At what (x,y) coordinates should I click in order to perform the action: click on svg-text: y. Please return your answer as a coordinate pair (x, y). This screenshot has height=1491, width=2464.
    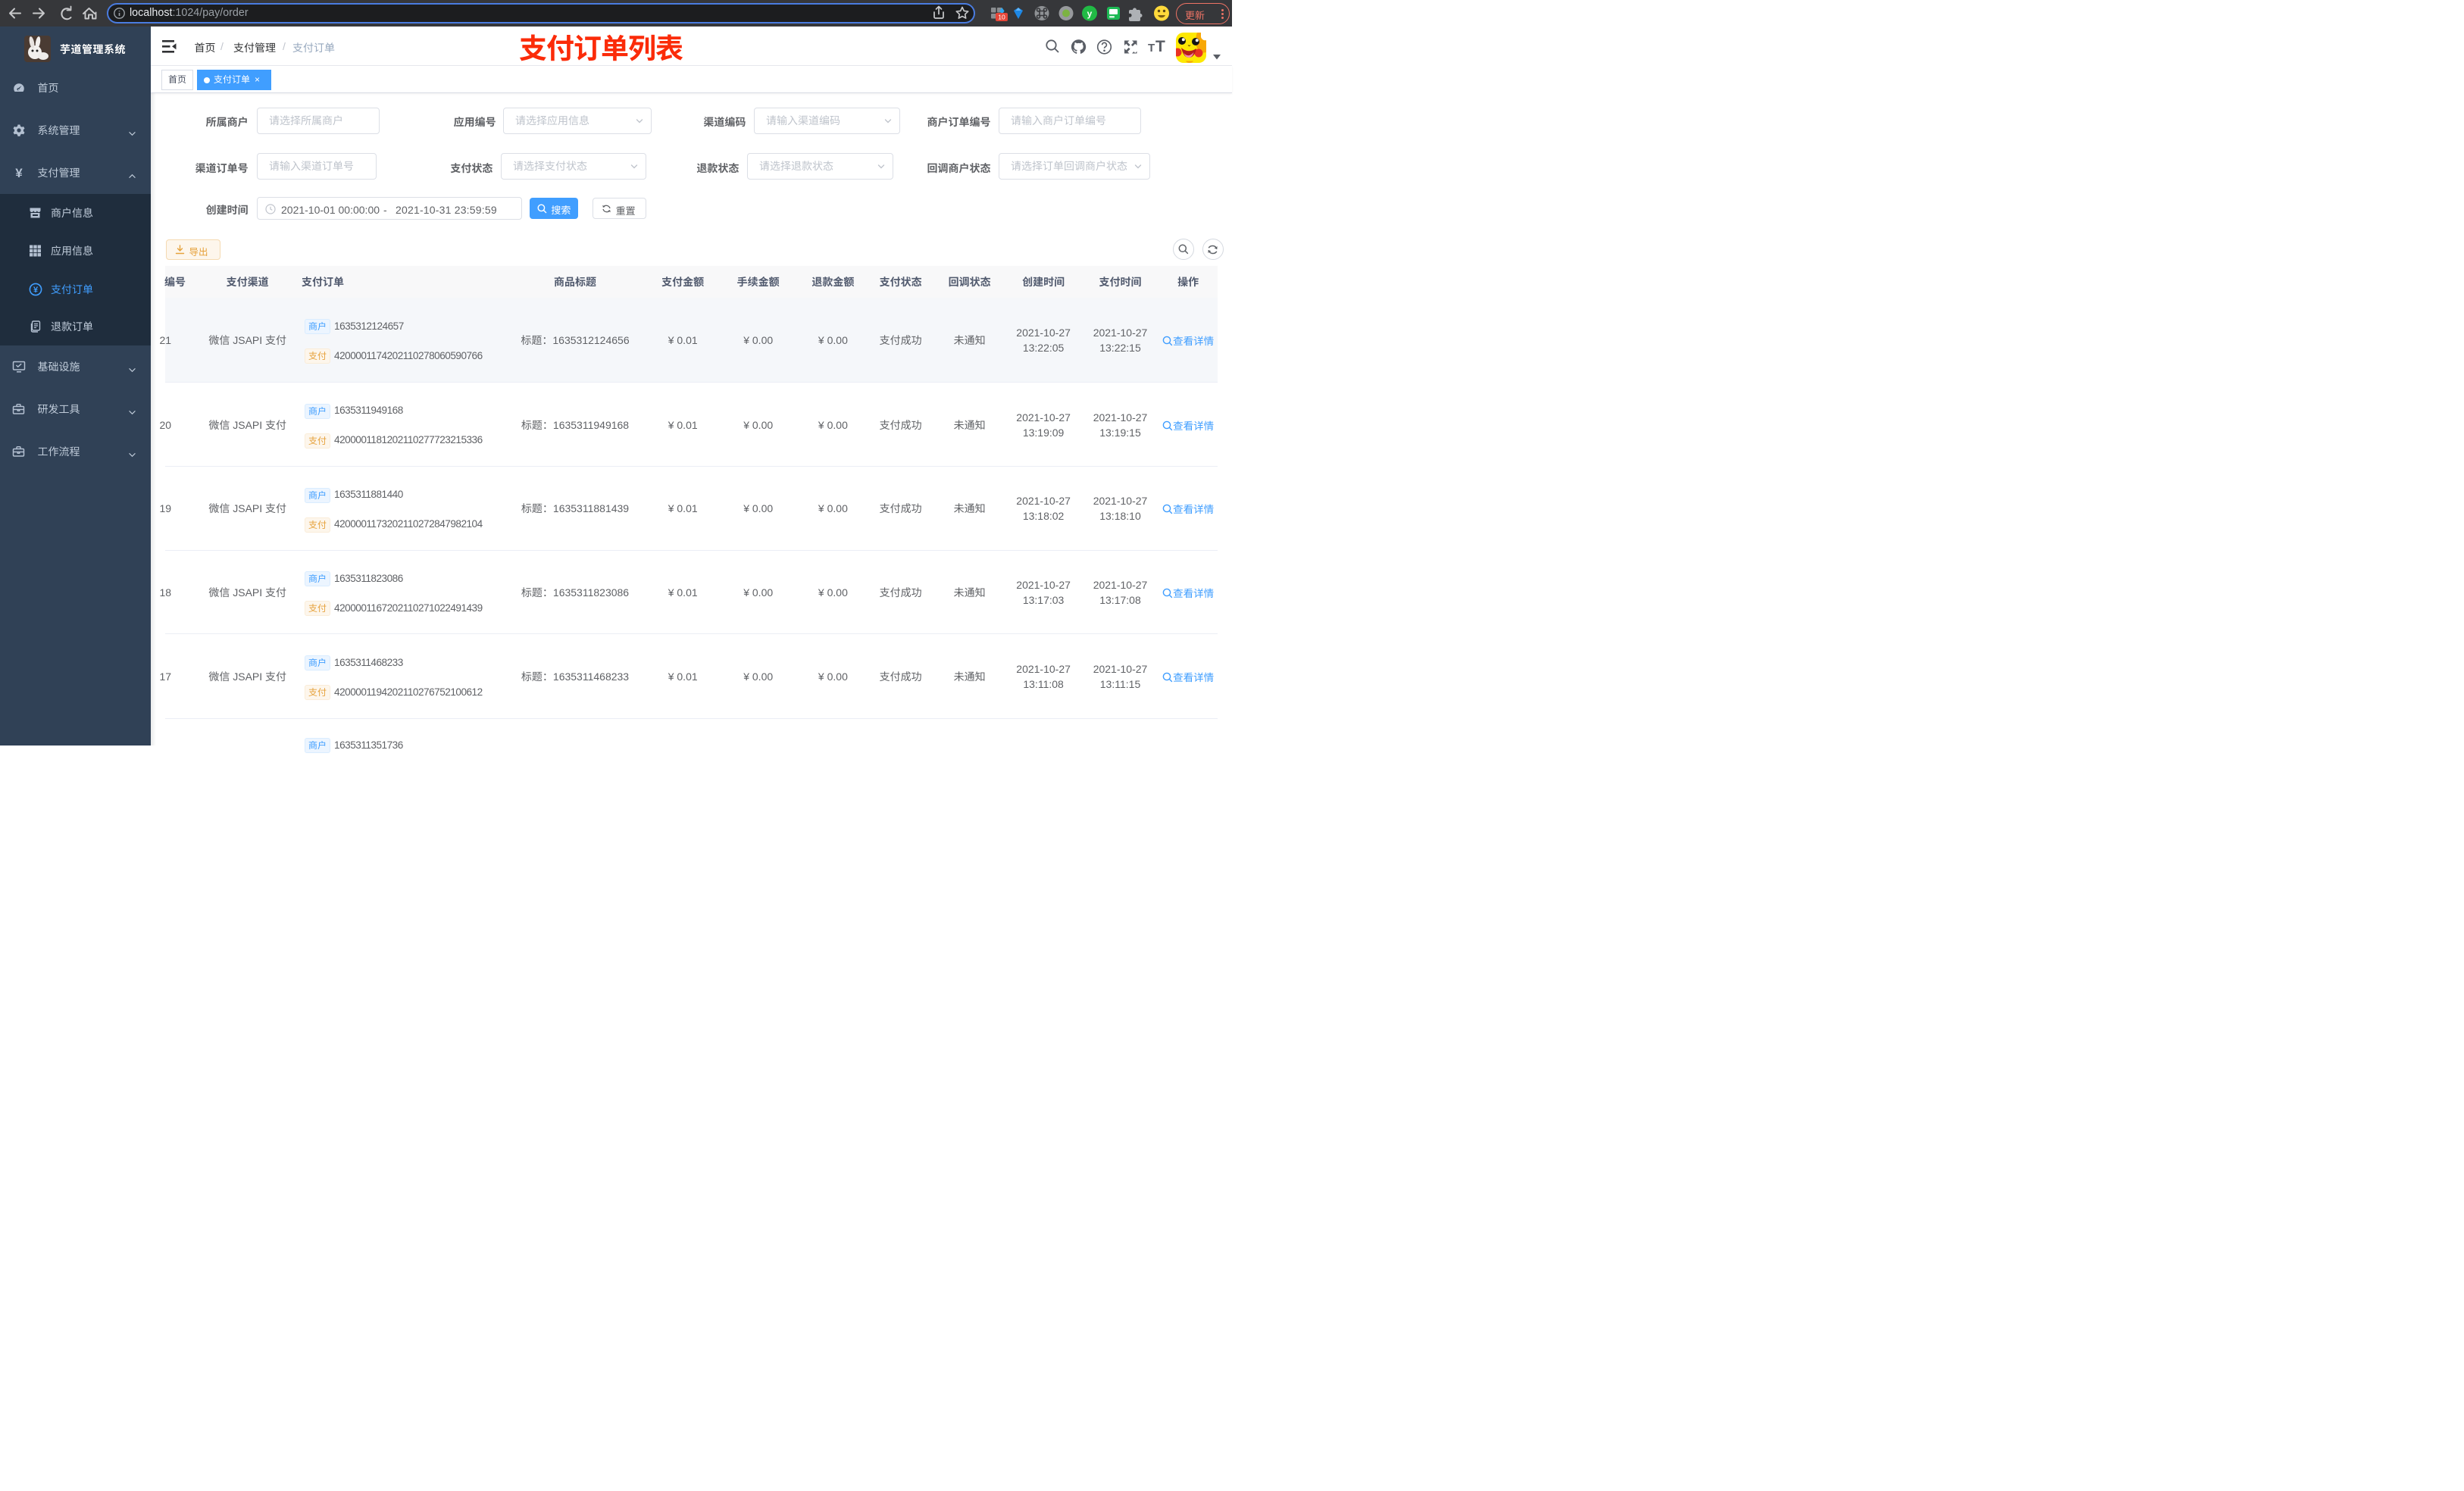
    Looking at the image, I should click on (1090, 13).